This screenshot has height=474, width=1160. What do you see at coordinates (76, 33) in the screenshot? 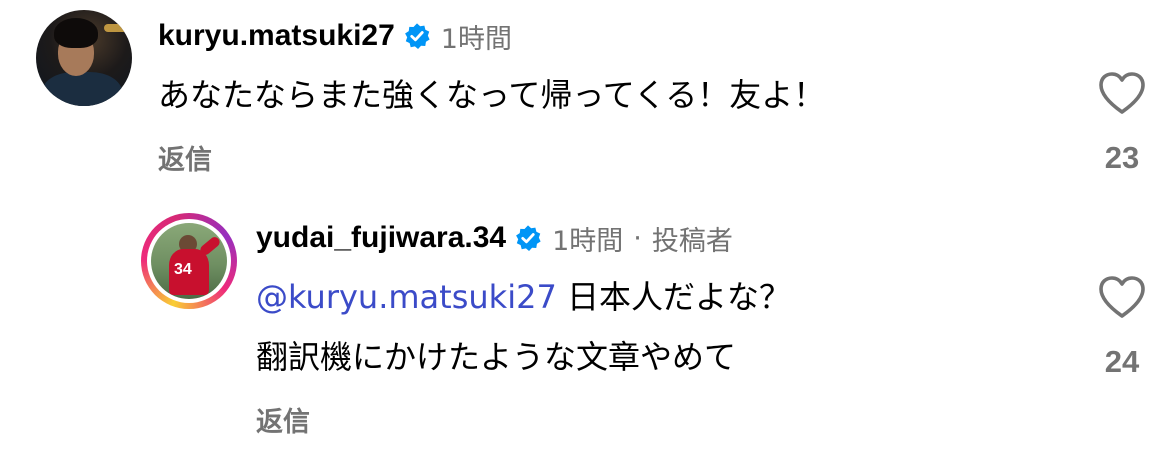
I see `avatar-hair` at bounding box center [76, 33].